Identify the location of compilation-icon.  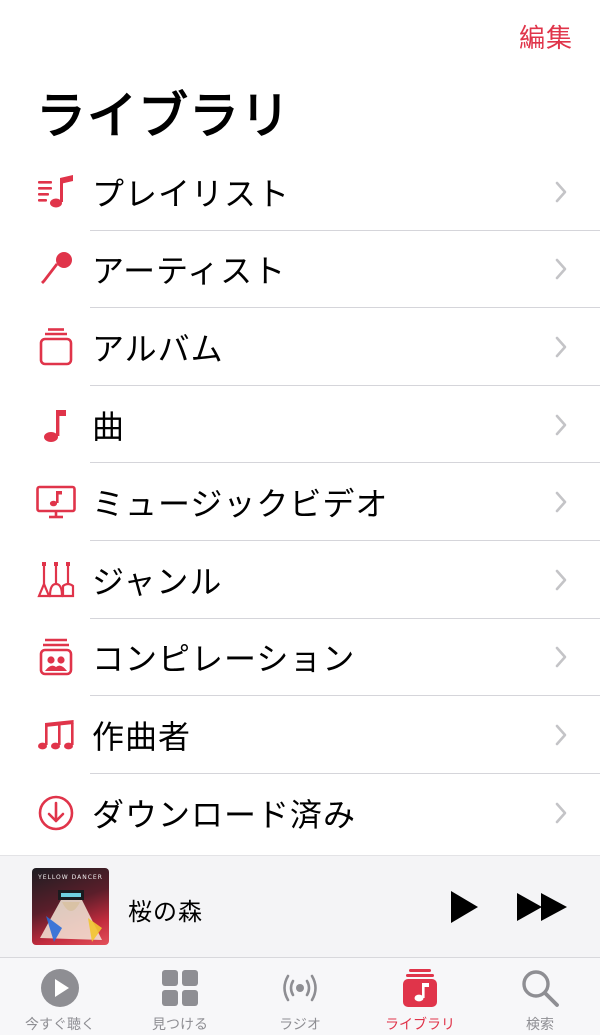
(56, 657).